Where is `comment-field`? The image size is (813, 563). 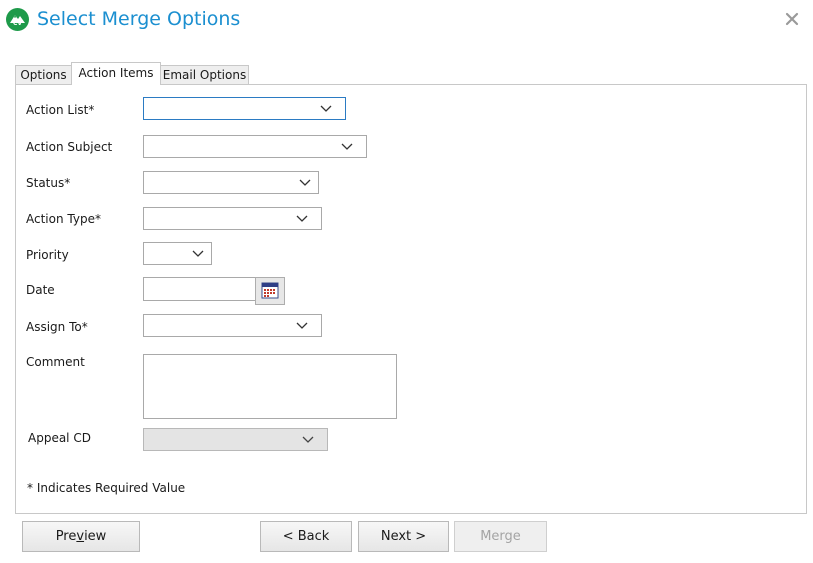 comment-field is located at coordinates (270, 386).